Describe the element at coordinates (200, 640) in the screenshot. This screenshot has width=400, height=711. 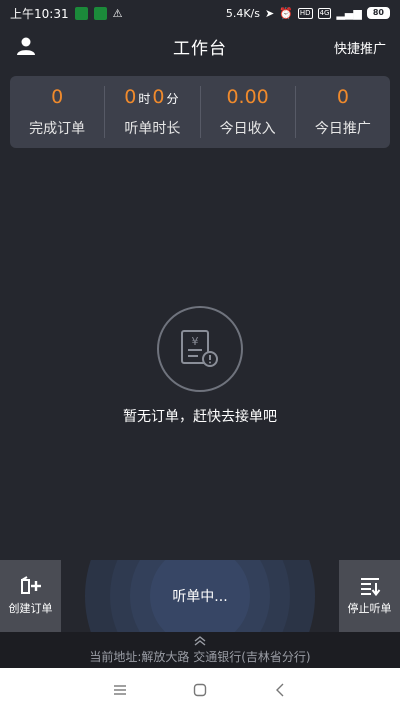
I see `chevron-up-icon` at that location.